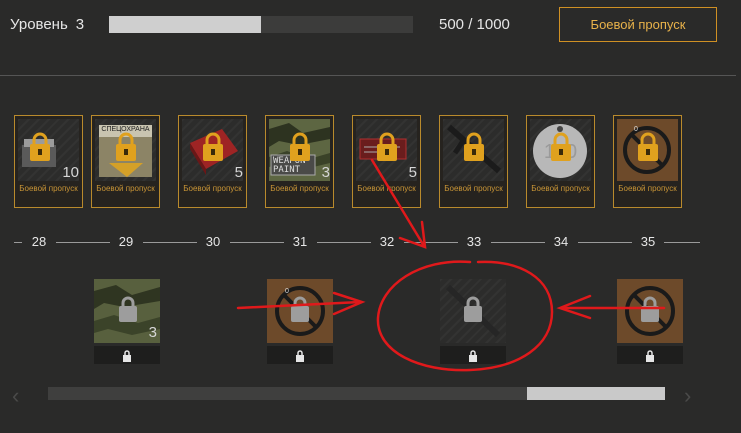  What do you see at coordinates (299, 305) in the screenshot?
I see `annotation-arrow-left` at bounding box center [299, 305].